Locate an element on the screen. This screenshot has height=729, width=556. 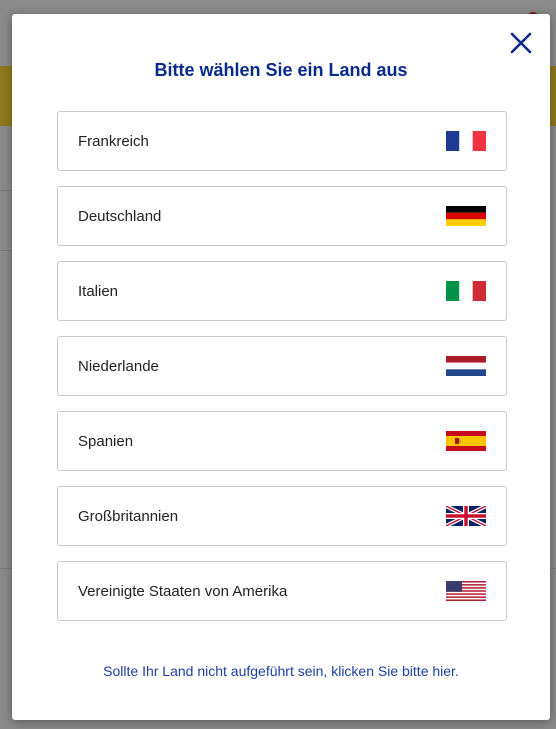
spain-flag-icon is located at coordinates (466, 441).